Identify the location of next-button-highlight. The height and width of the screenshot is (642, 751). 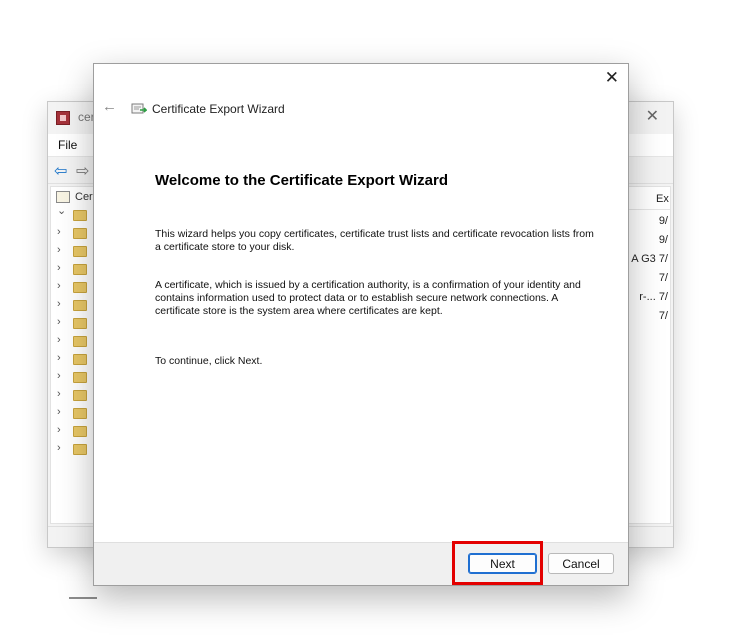
(497, 563).